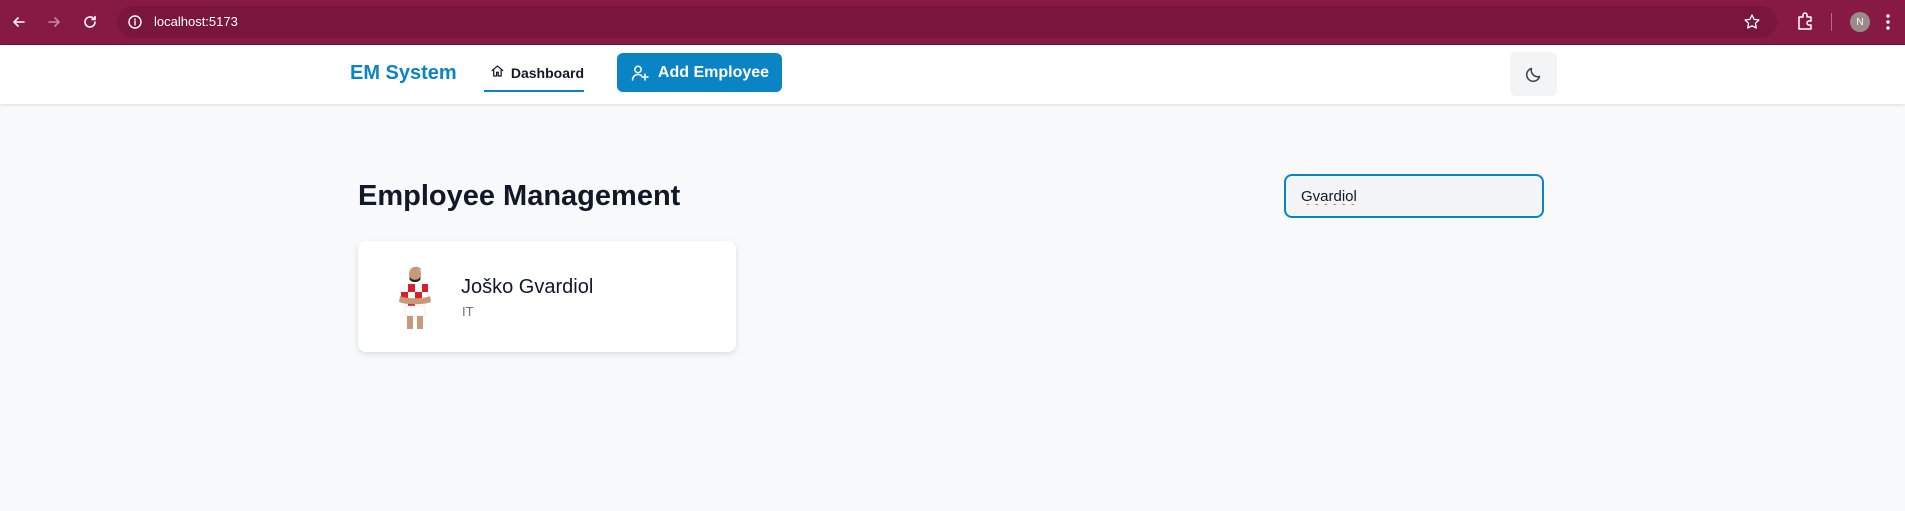 The height and width of the screenshot is (511, 1905). Describe the element at coordinates (519, 196) in the screenshot. I see `page-title: Employee Management` at that location.